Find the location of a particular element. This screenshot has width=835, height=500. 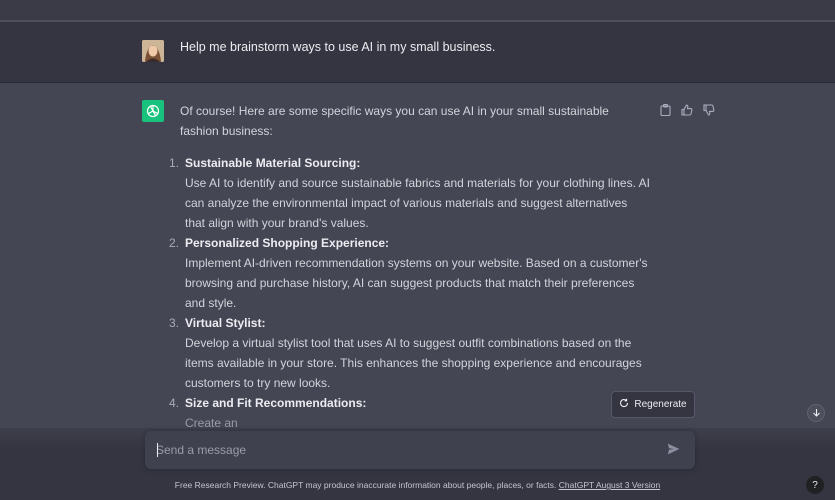

message-composer is located at coordinates (420, 450).